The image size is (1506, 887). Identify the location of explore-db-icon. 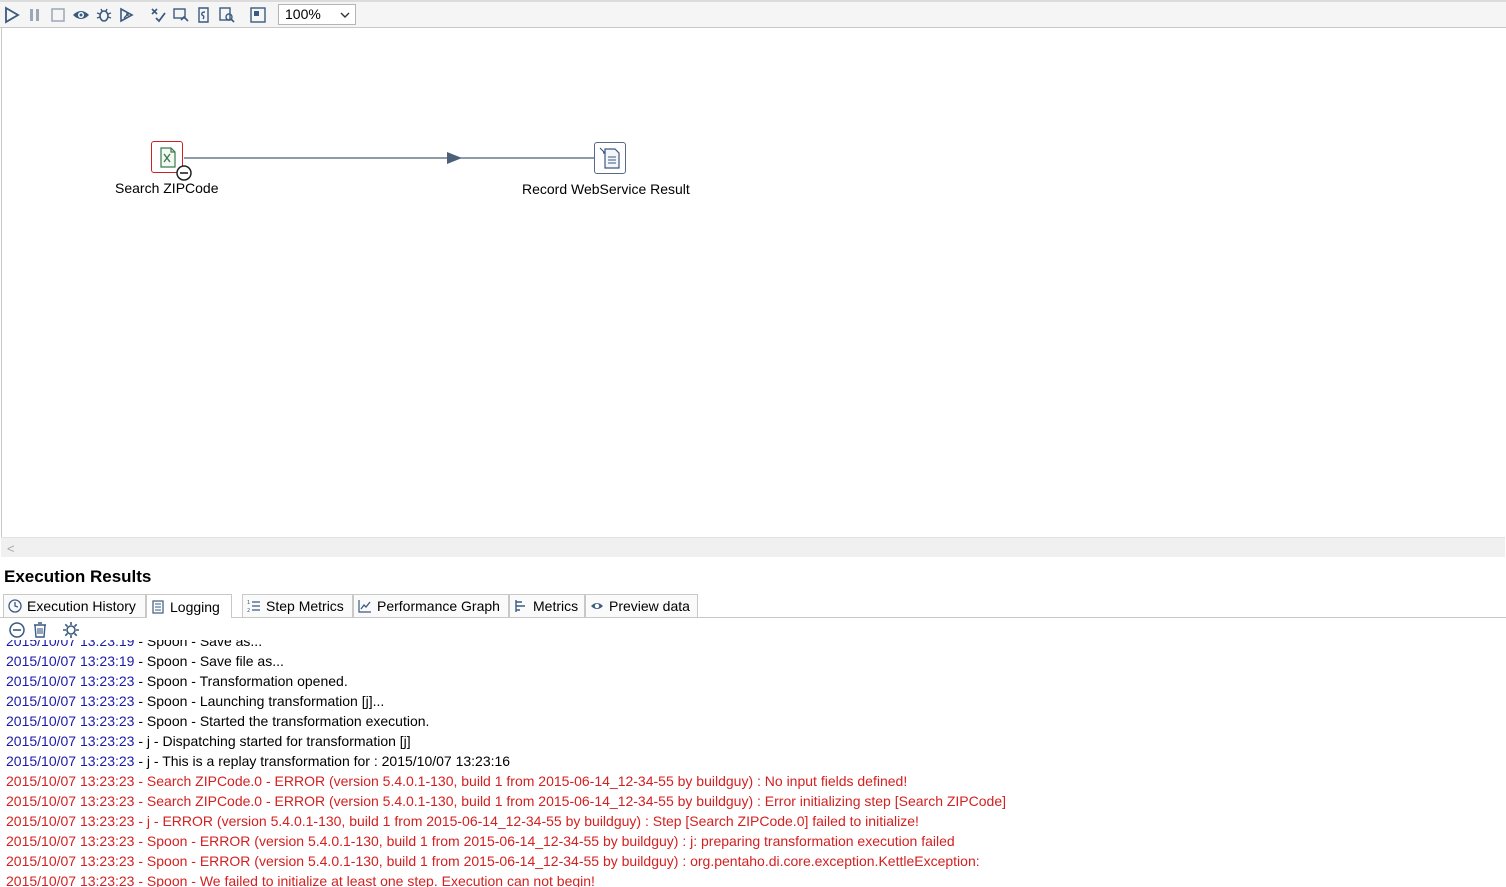
(227, 15).